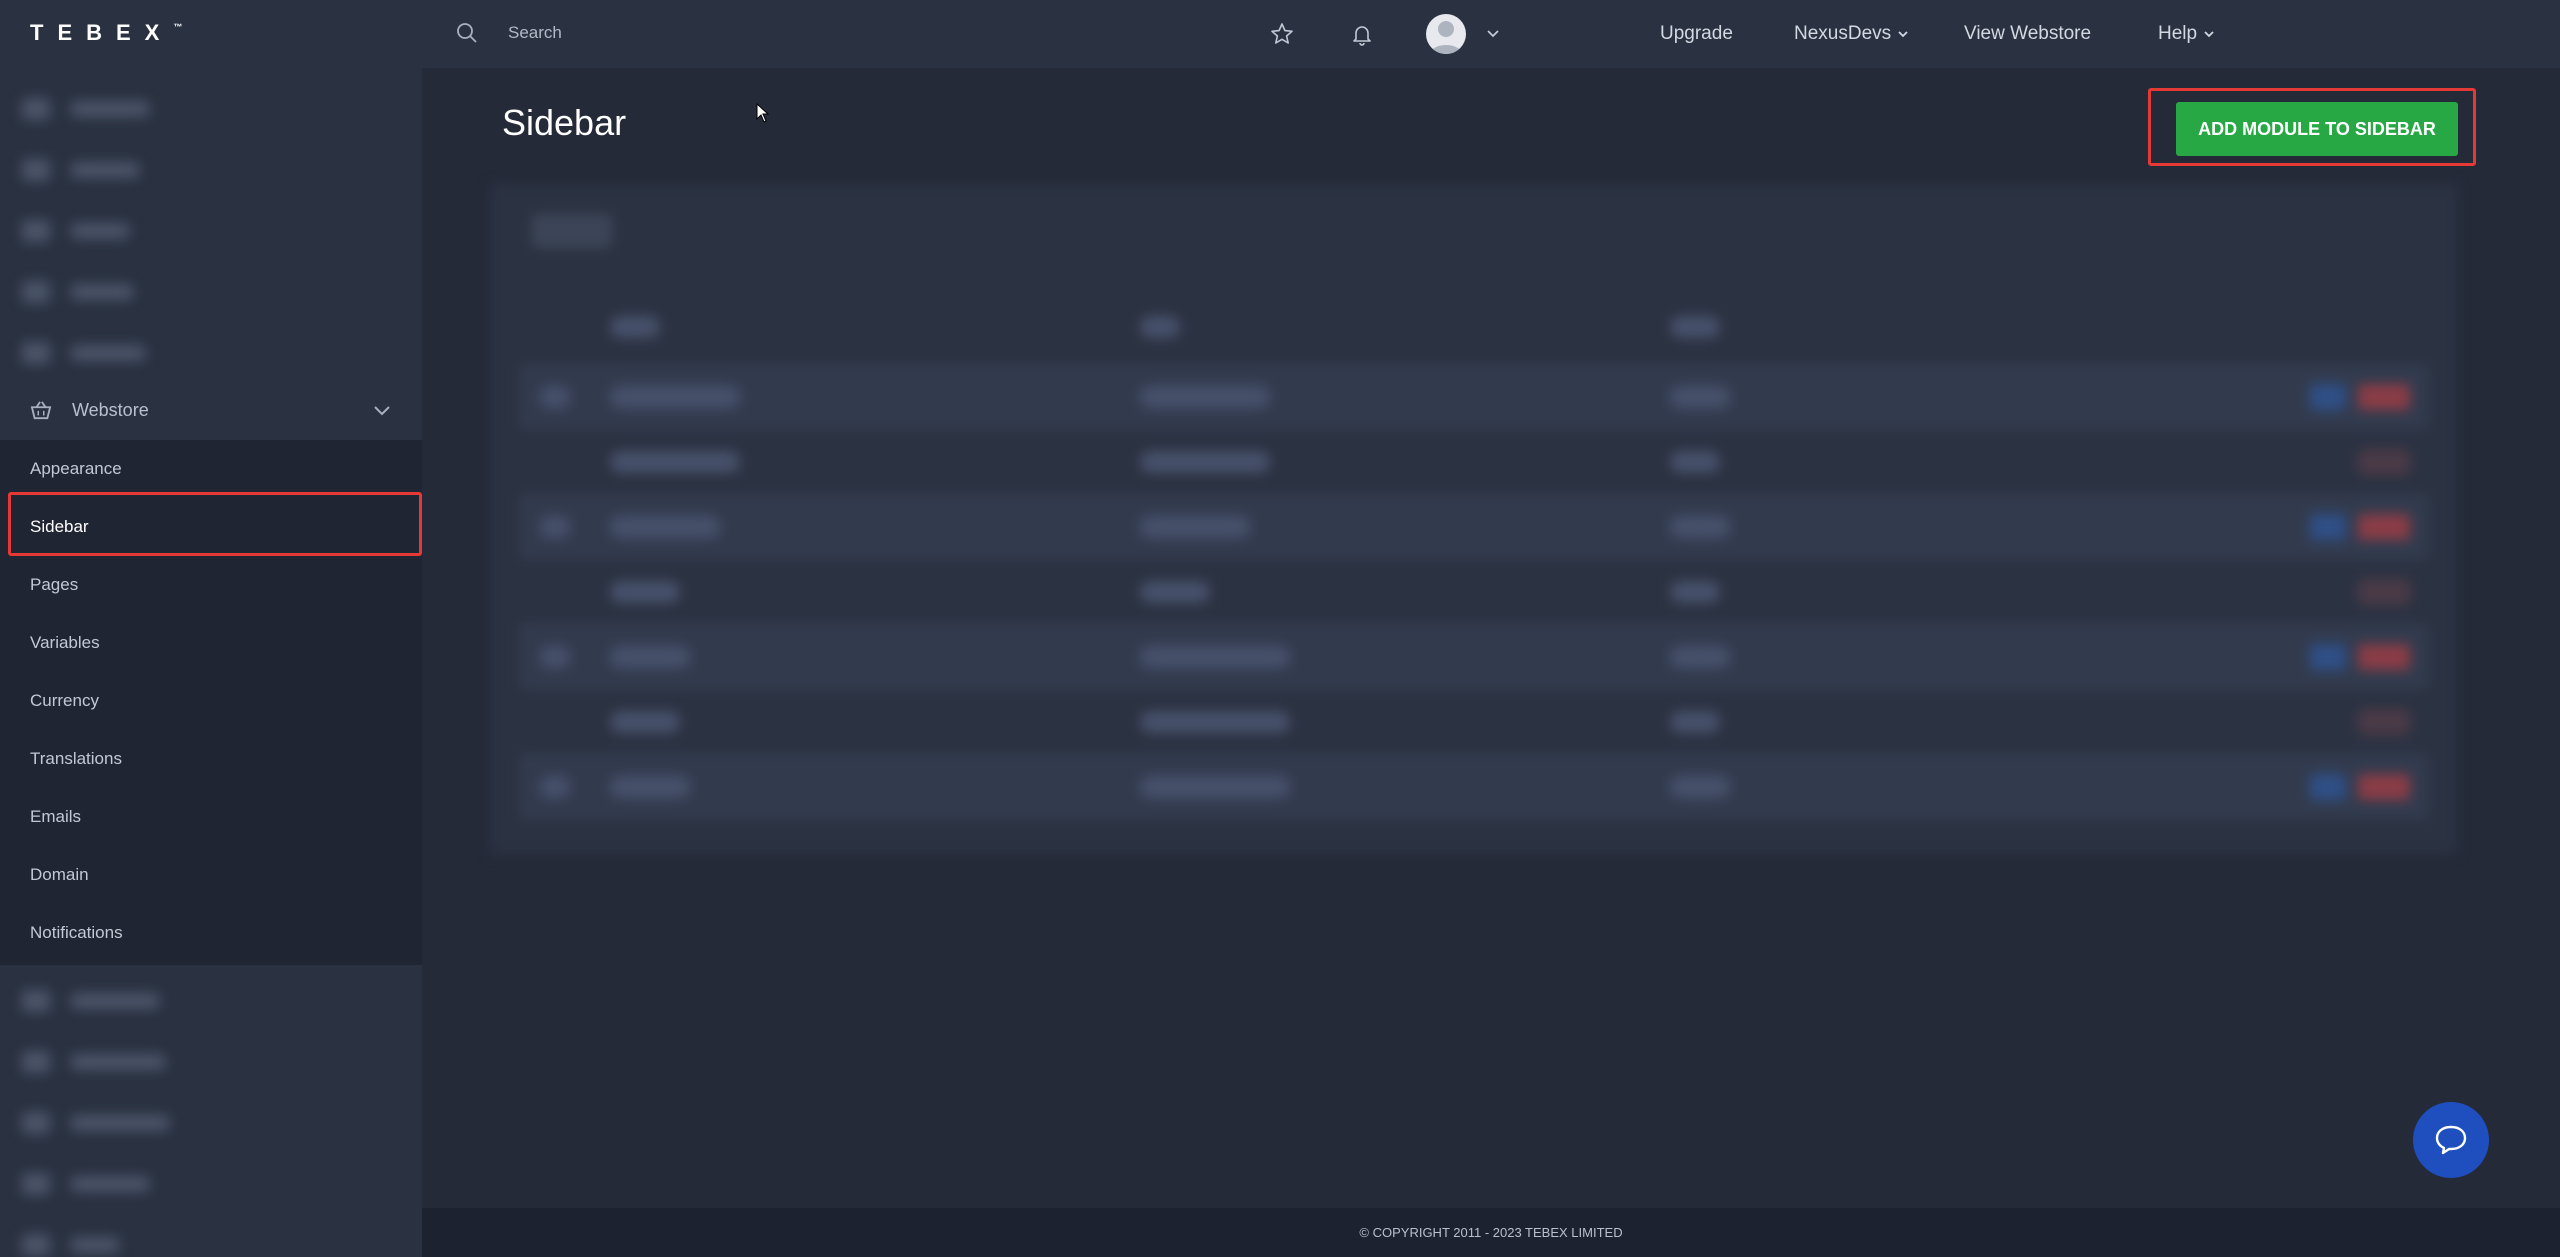 The width and height of the screenshot is (2560, 1257). I want to click on blurred-nav-top, so click(211, 230).